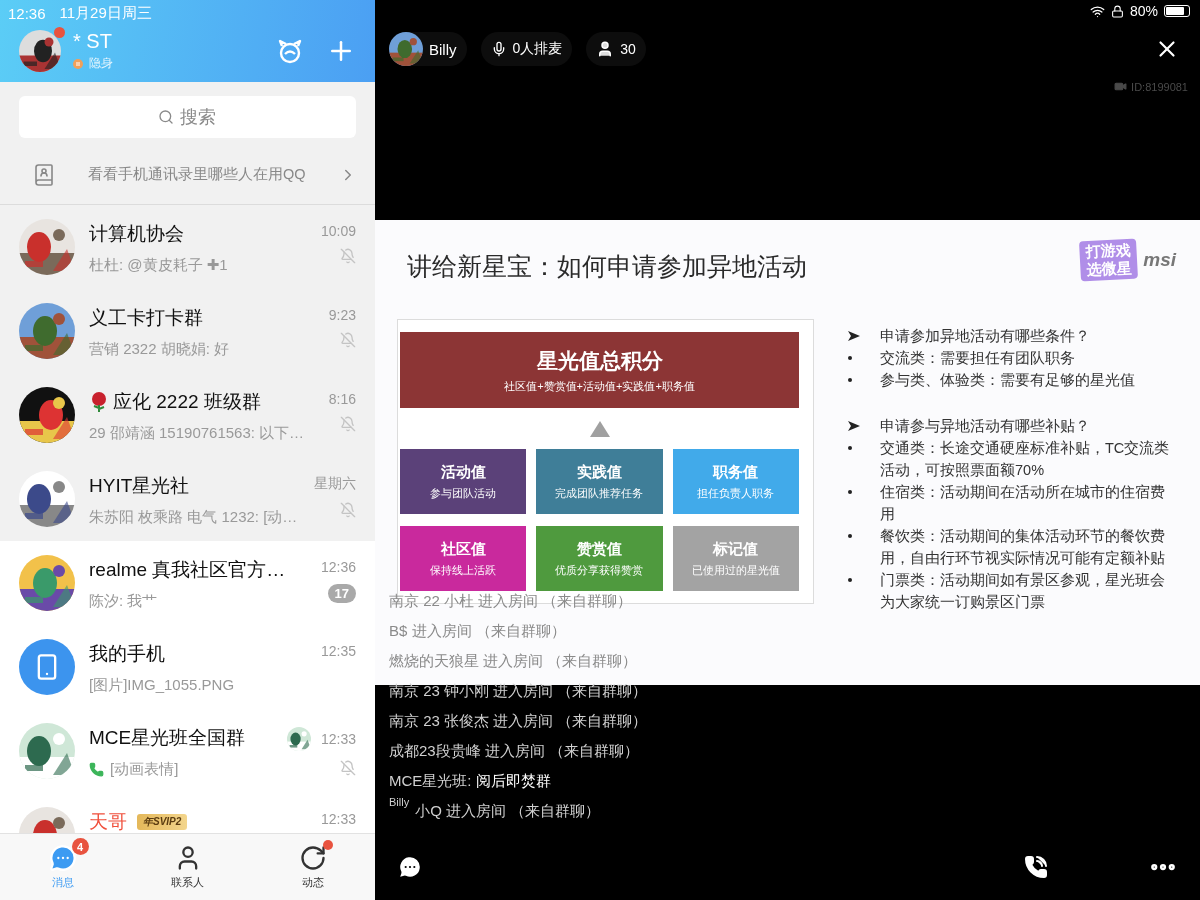 The height and width of the screenshot is (900, 1200). Describe the element at coordinates (599, 481) in the screenshot. I see `score-tile: 实践值 完成团队推荐任务` at that location.